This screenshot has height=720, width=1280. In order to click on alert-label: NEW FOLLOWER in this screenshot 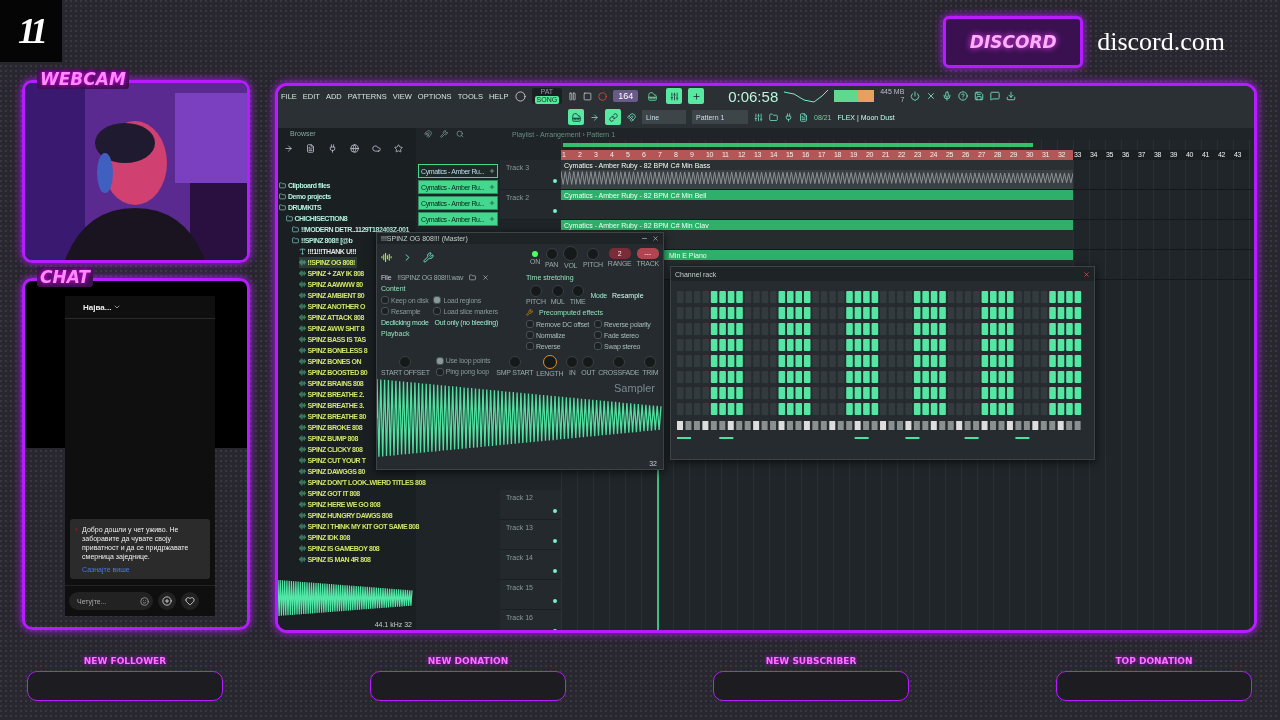, I will do `click(125, 661)`.